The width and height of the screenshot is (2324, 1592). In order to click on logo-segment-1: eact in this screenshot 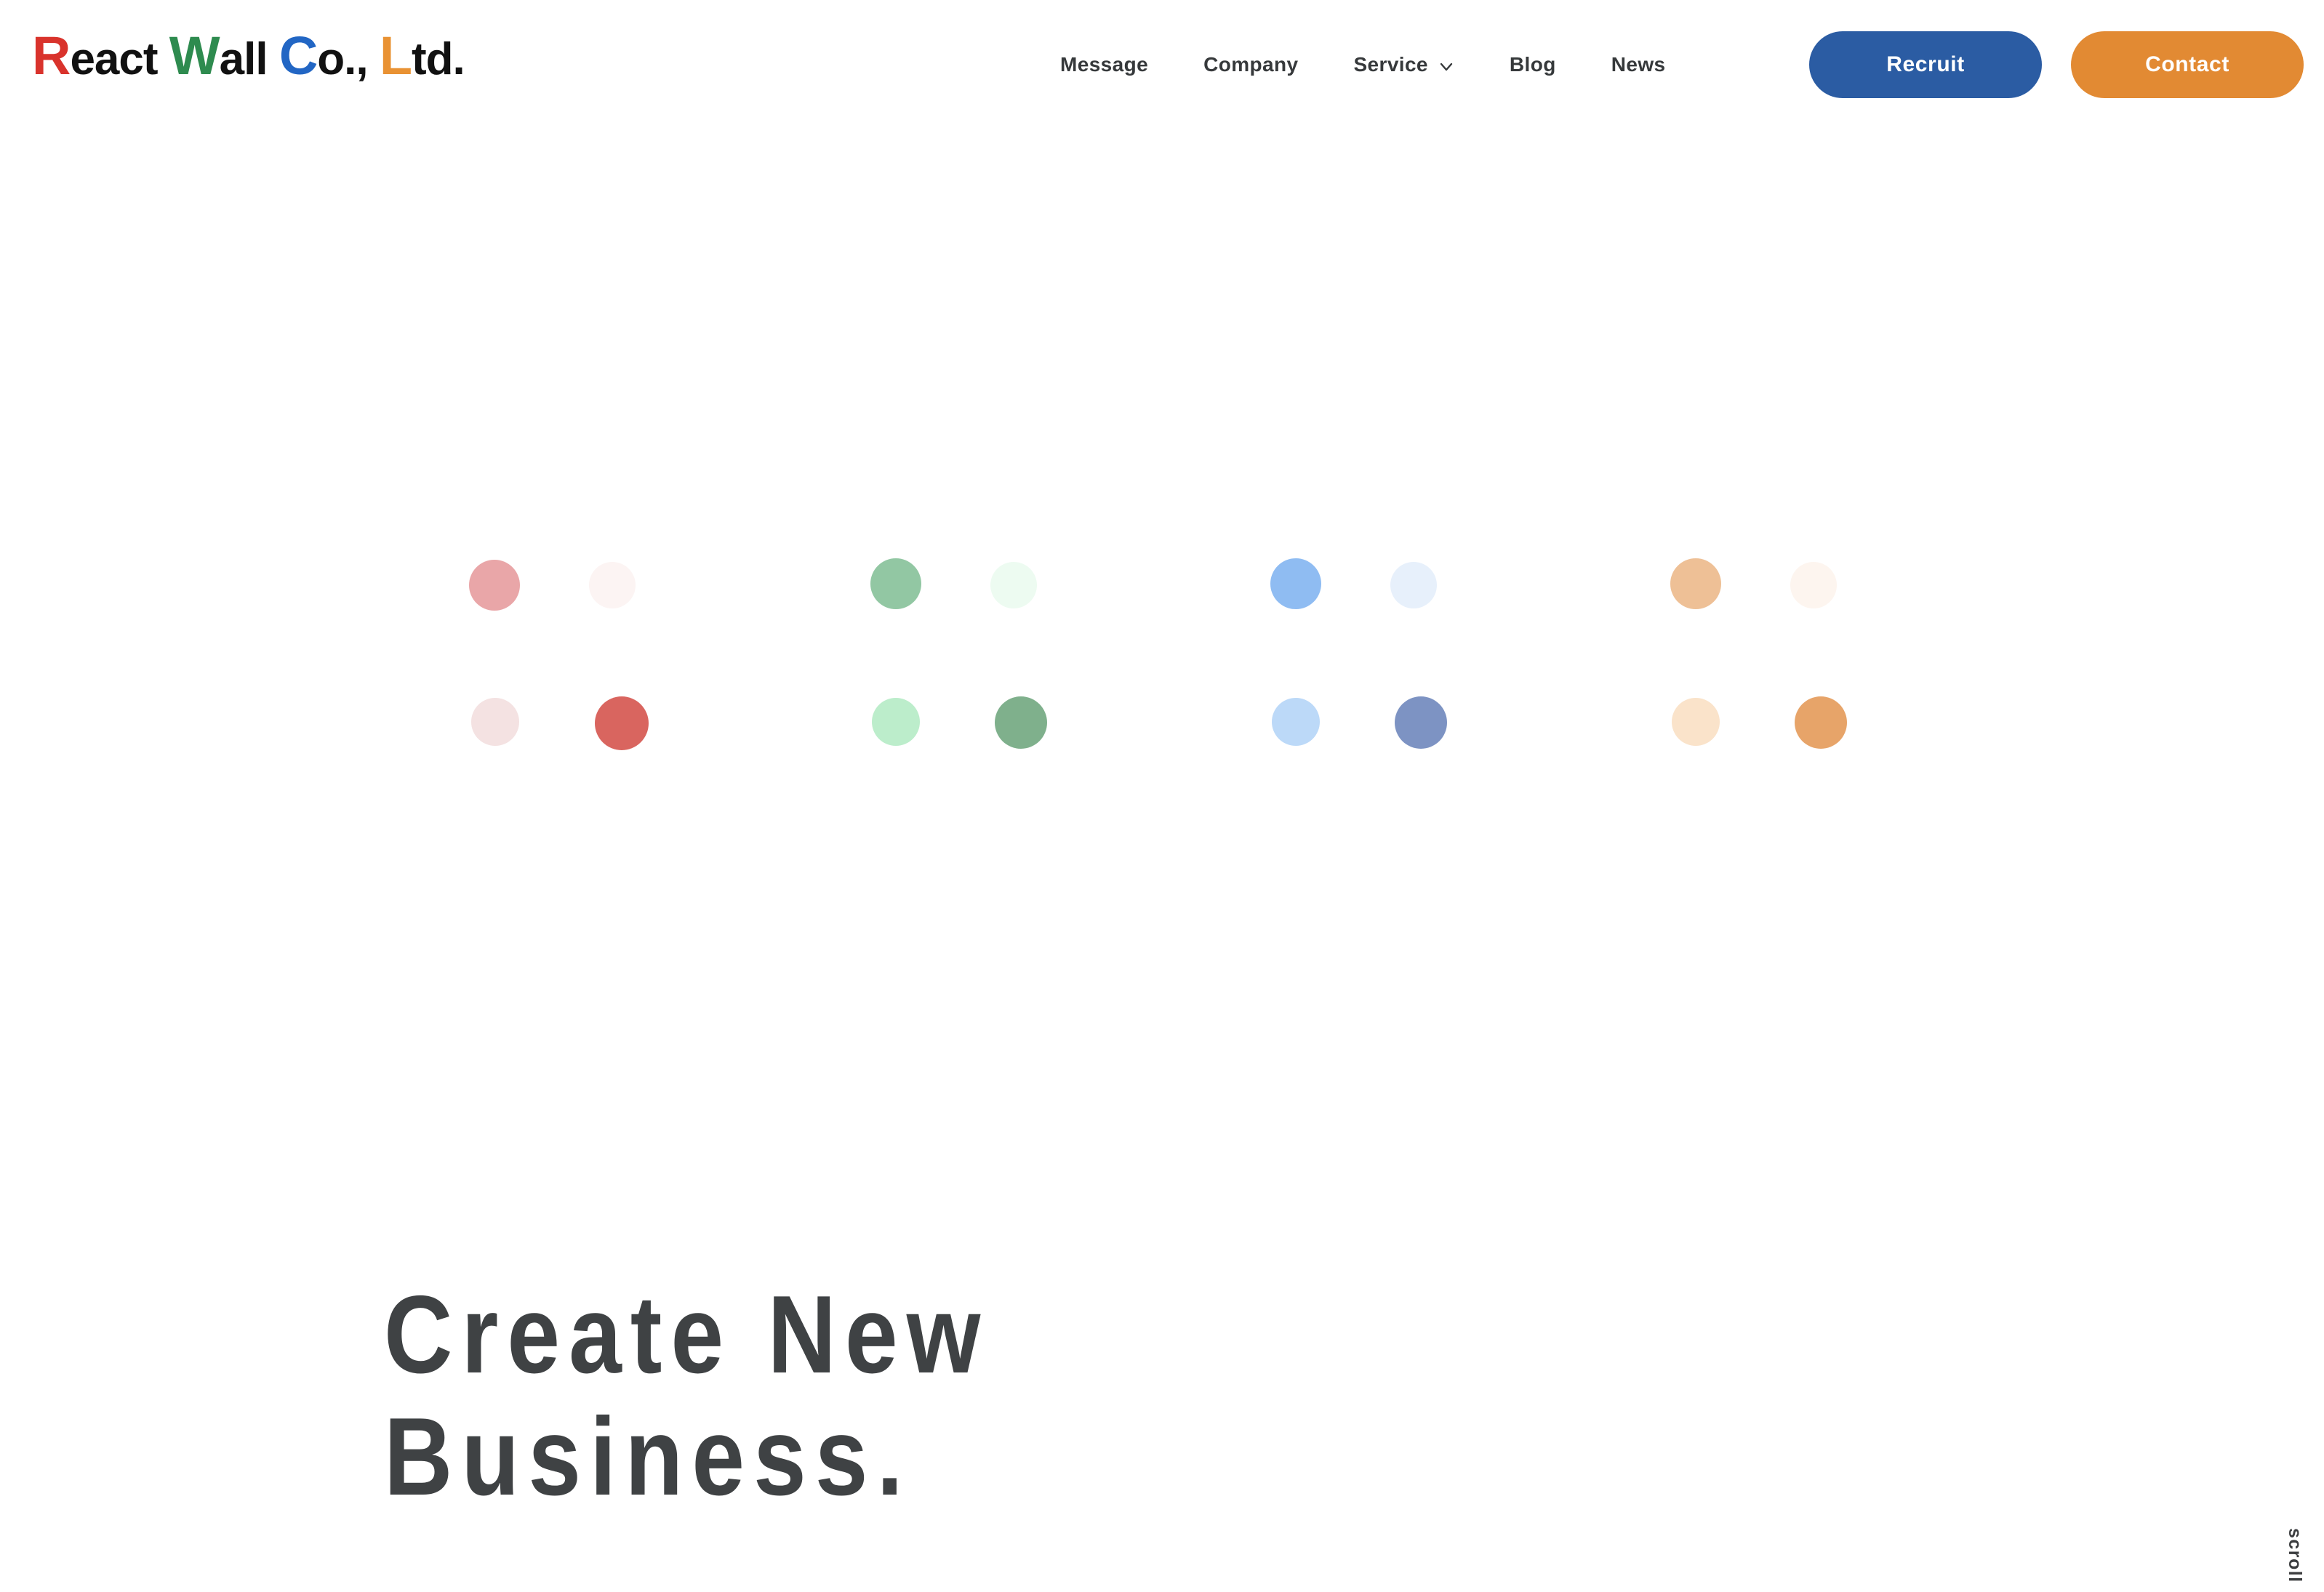, I will do `click(119, 59)`.